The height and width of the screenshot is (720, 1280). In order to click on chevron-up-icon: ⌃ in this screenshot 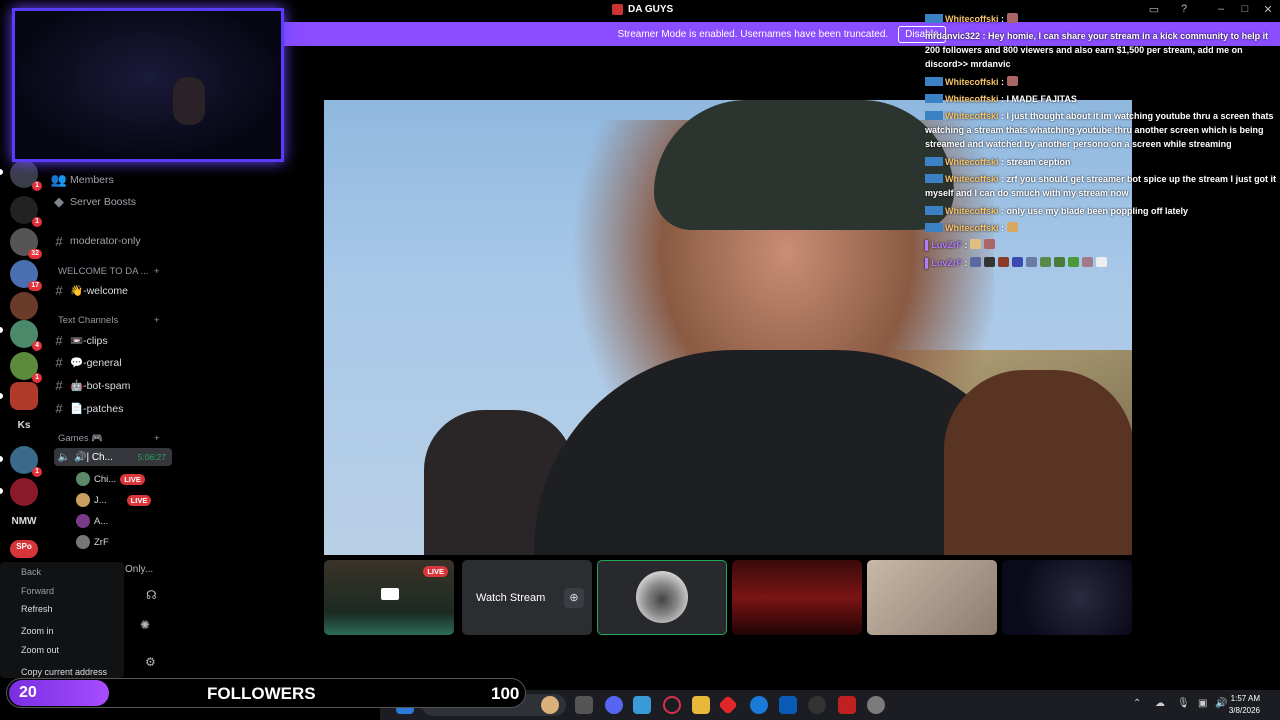, I will do `click(1137, 703)`.